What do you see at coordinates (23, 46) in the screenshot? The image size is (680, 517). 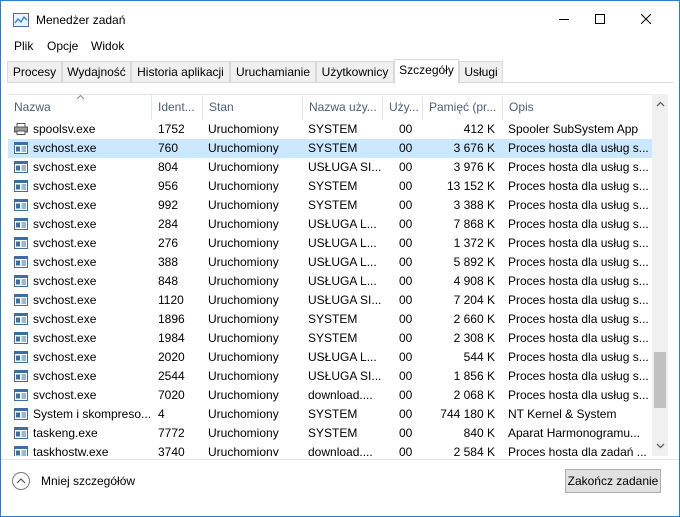 I see `menu-file: Plik` at bounding box center [23, 46].